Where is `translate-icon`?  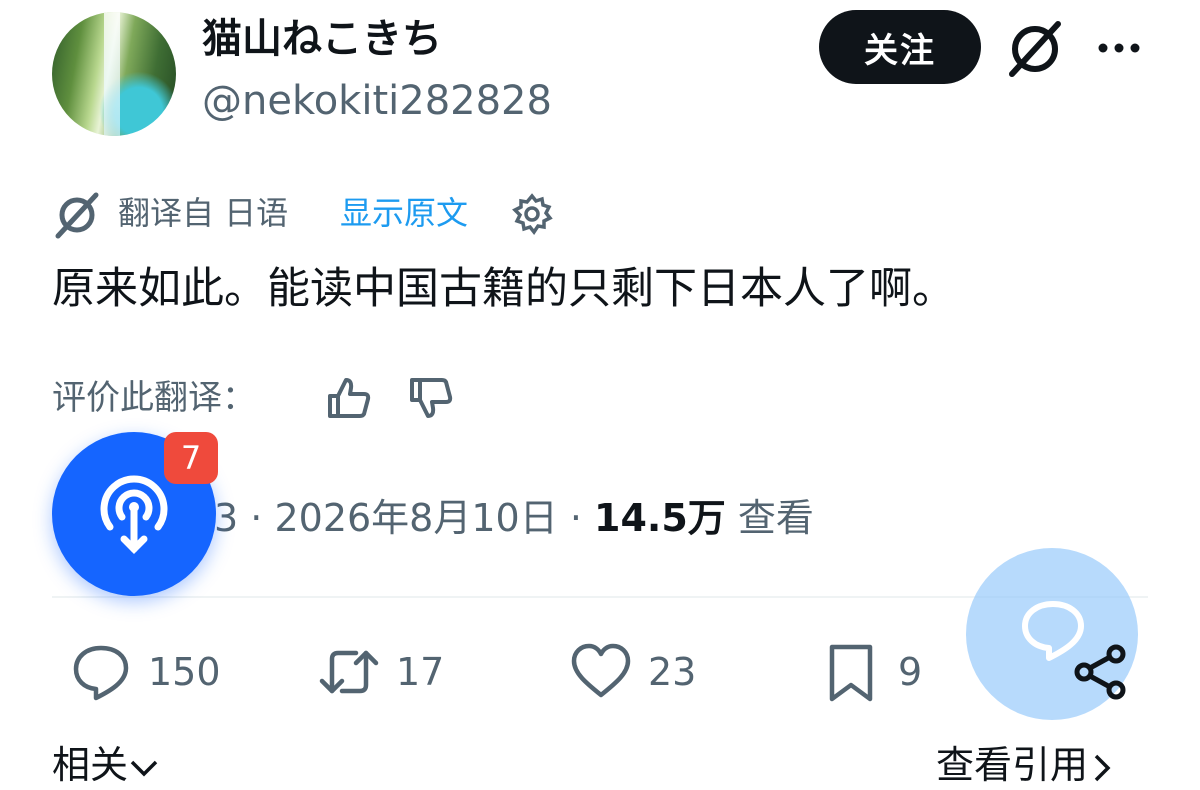 translate-icon is located at coordinates (77, 215).